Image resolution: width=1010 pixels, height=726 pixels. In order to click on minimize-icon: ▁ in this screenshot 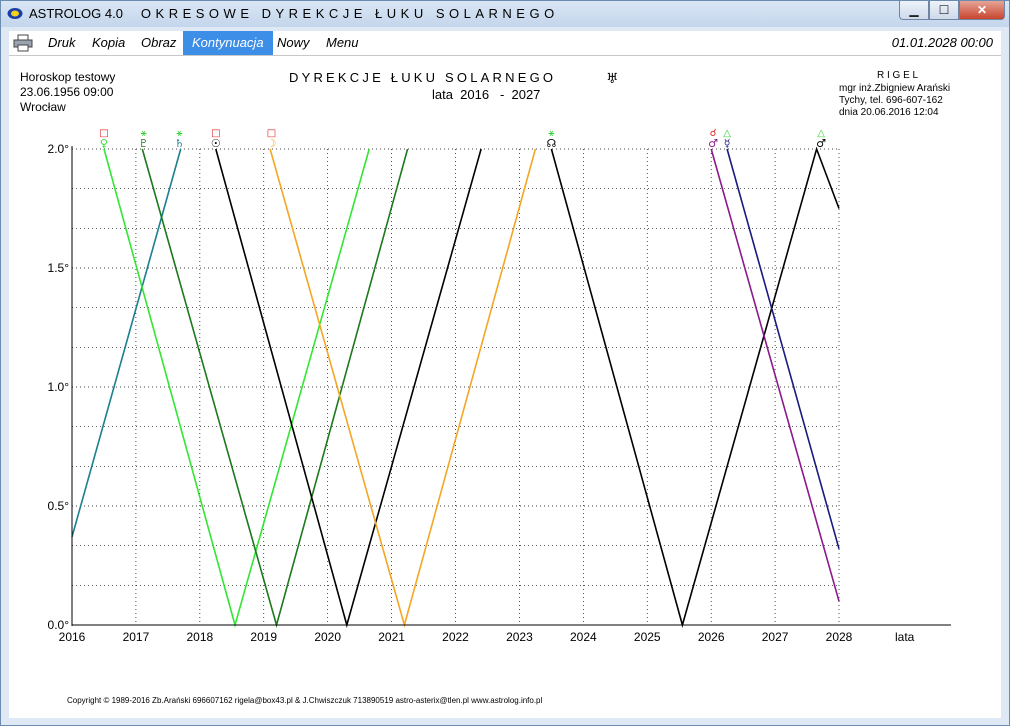, I will do `click(914, 10)`.